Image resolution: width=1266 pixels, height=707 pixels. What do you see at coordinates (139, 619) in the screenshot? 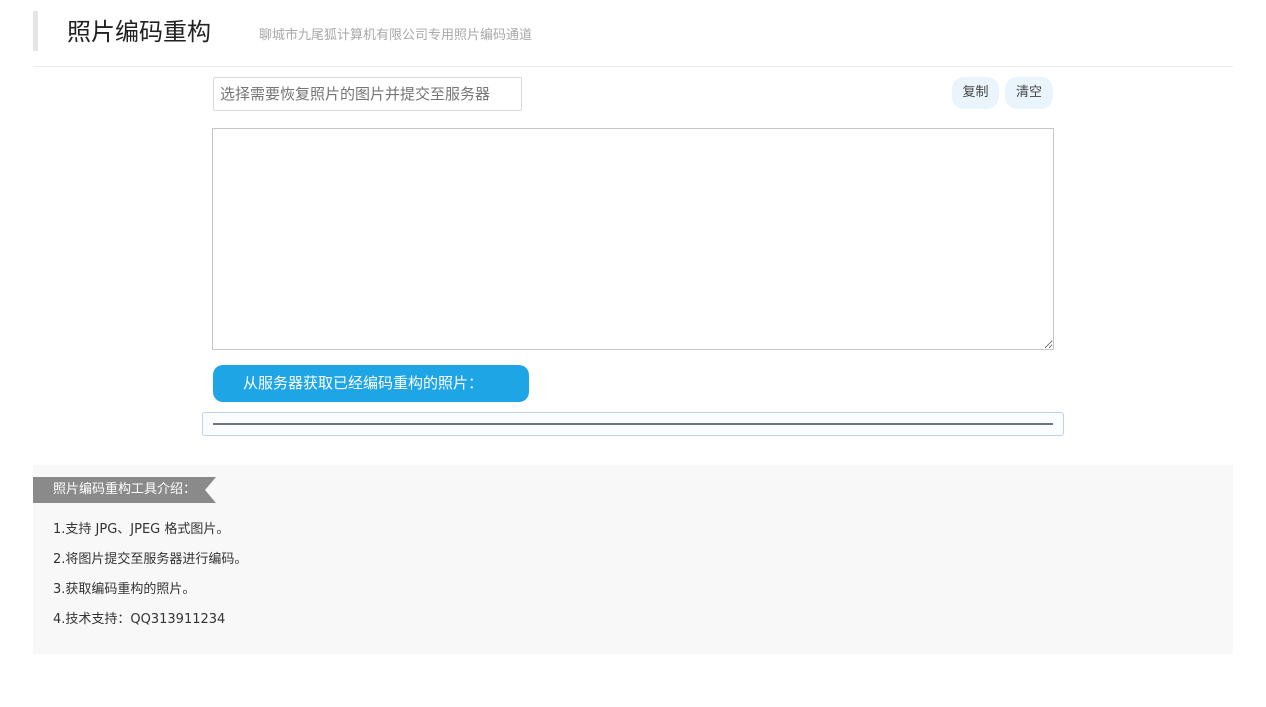
I see `intro-item: 4.技术支持：QQ313911234` at bounding box center [139, 619].